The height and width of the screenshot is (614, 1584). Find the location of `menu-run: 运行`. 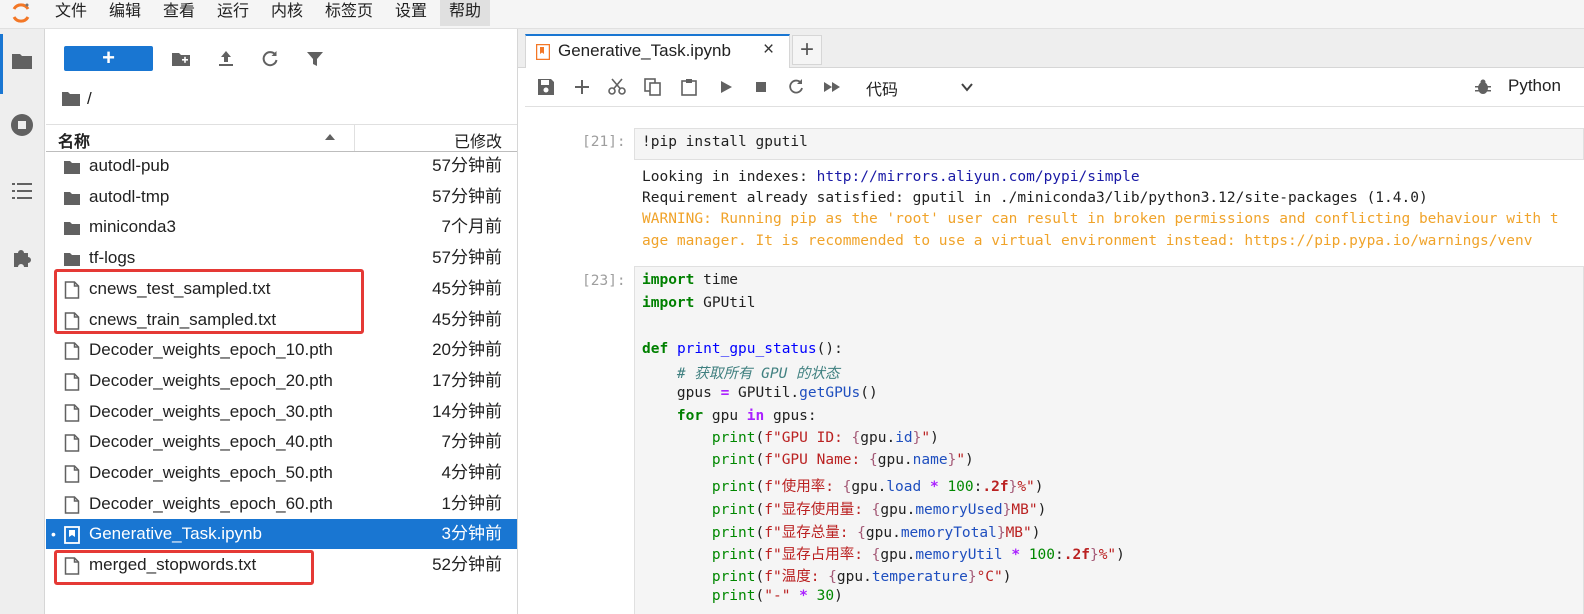

menu-run: 运行 is located at coordinates (233, 13).